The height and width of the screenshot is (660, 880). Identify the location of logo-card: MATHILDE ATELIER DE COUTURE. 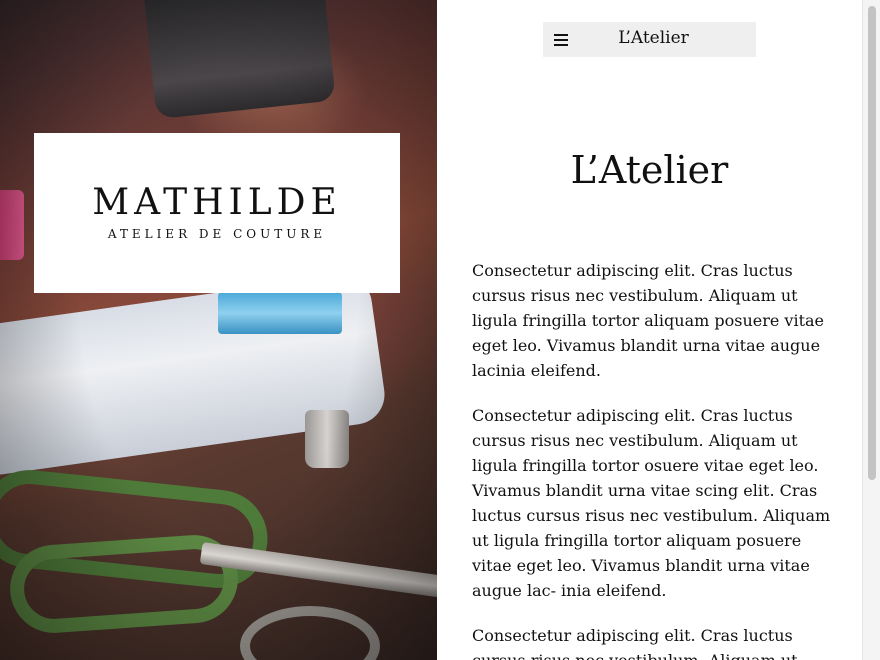
(217, 213).